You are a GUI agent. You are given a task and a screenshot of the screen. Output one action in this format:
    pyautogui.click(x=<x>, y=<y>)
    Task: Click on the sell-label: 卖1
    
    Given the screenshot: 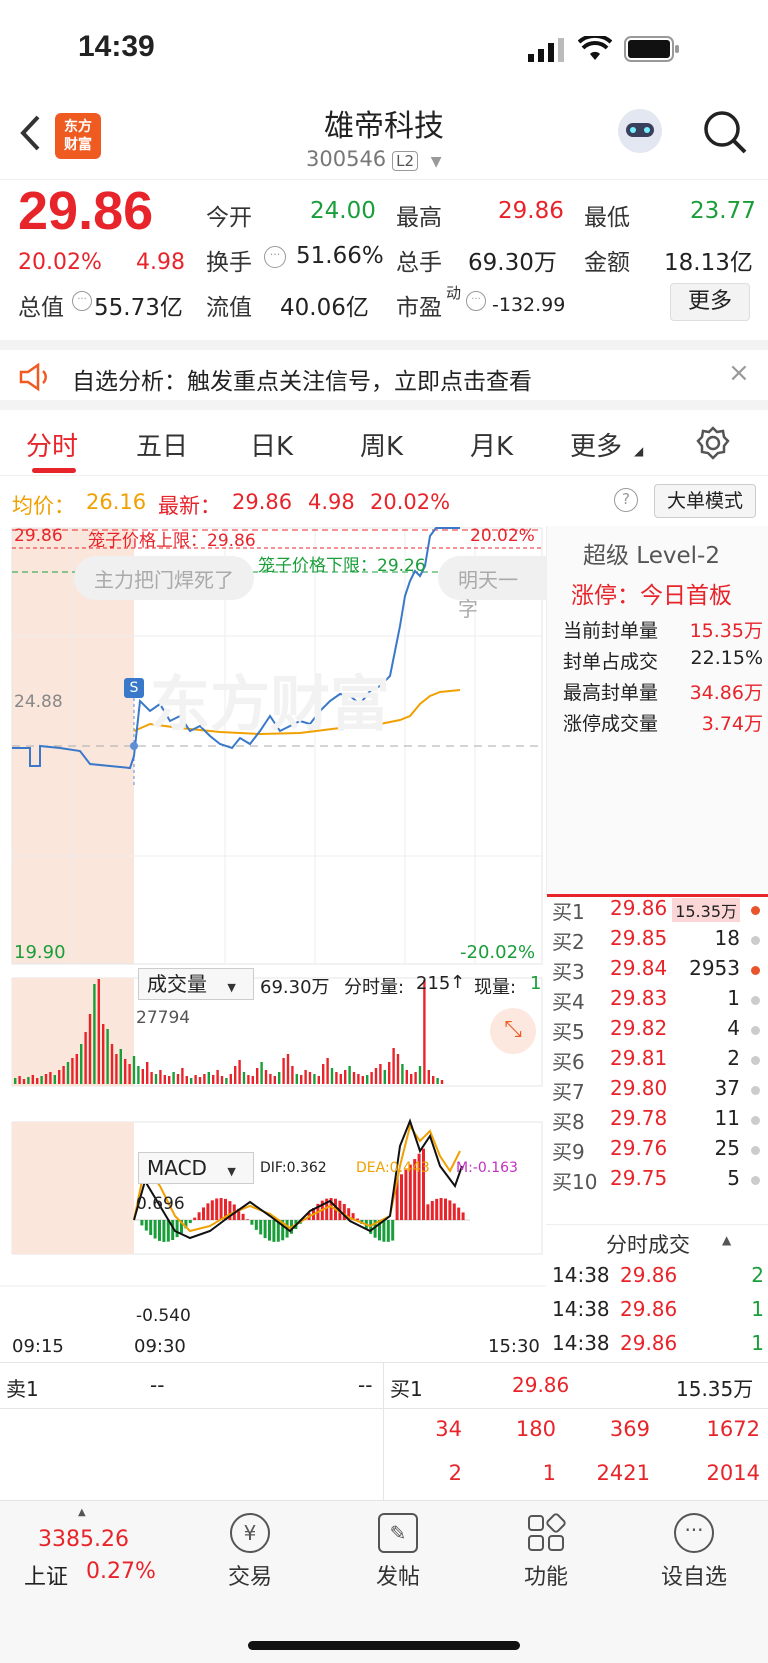 What is the action you would take?
    pyautogui.click(x=22, y=1389)
    